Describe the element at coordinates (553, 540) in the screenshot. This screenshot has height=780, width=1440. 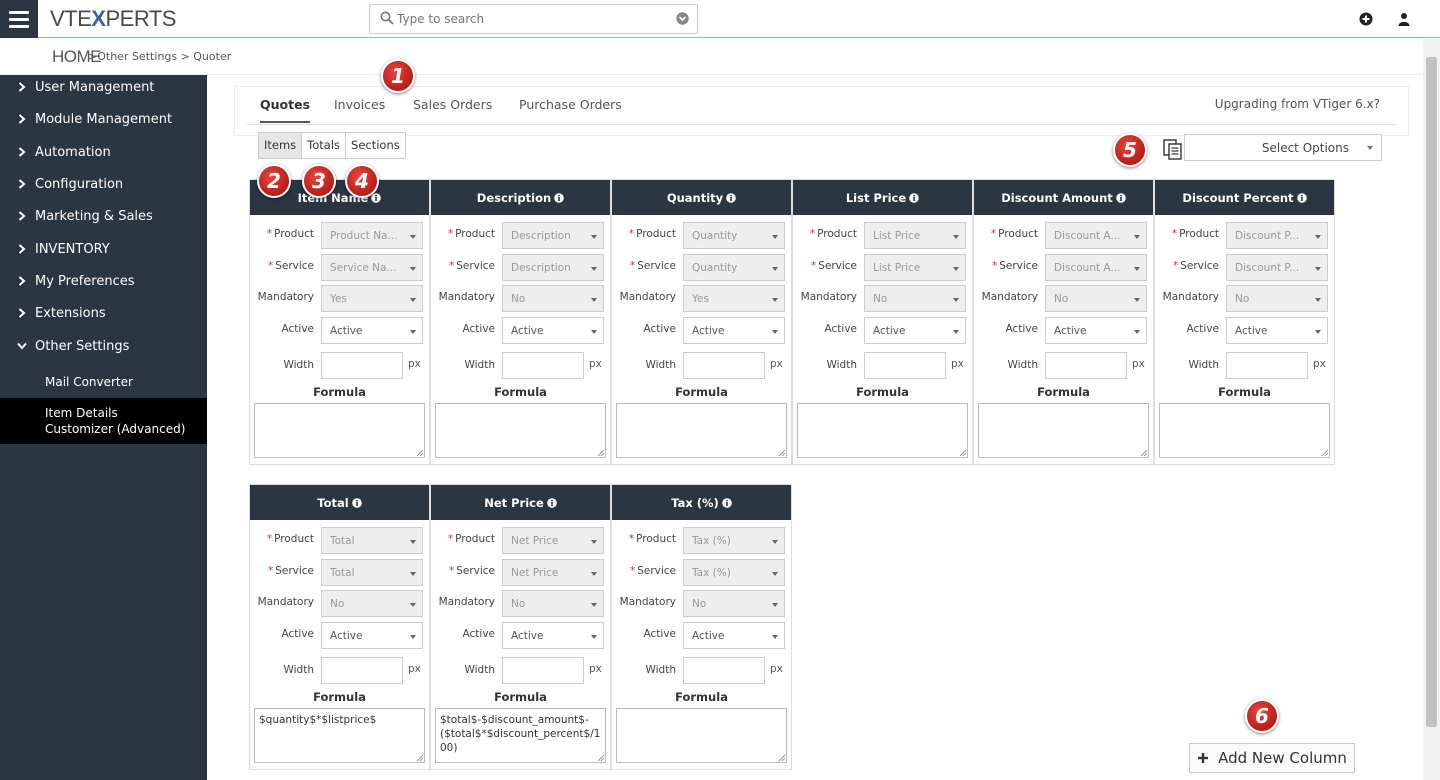
I see `product-select: Net Price` at that location.